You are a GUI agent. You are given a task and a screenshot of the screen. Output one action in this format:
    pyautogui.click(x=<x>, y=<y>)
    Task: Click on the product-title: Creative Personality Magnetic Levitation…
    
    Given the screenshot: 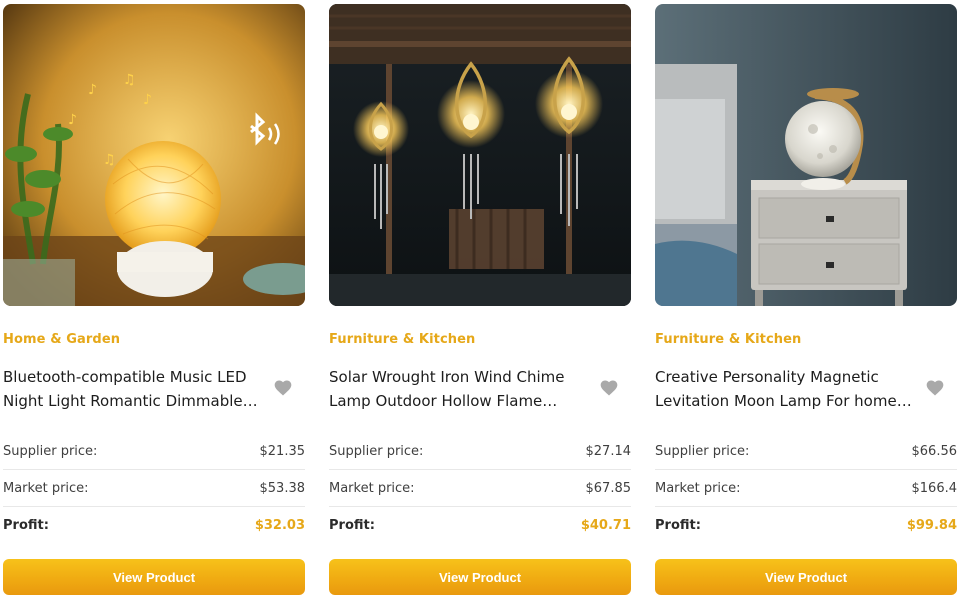 What is the action you would take?
    pyautogui.click(x=784, y=389)
    